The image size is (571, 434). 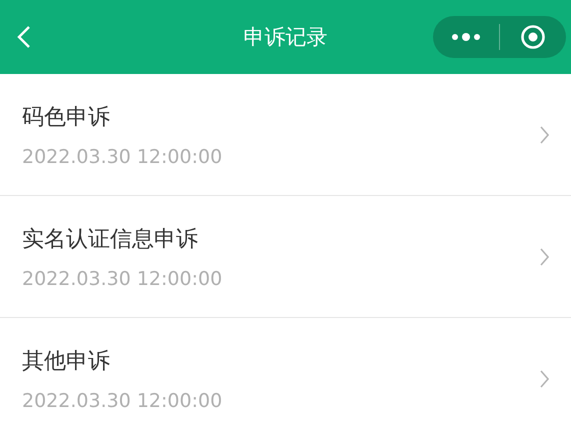 What do you see at coordinates (66, 118) in the screenshot?
I see `record-title: 码色申诉` at bounding box center [66, 118].